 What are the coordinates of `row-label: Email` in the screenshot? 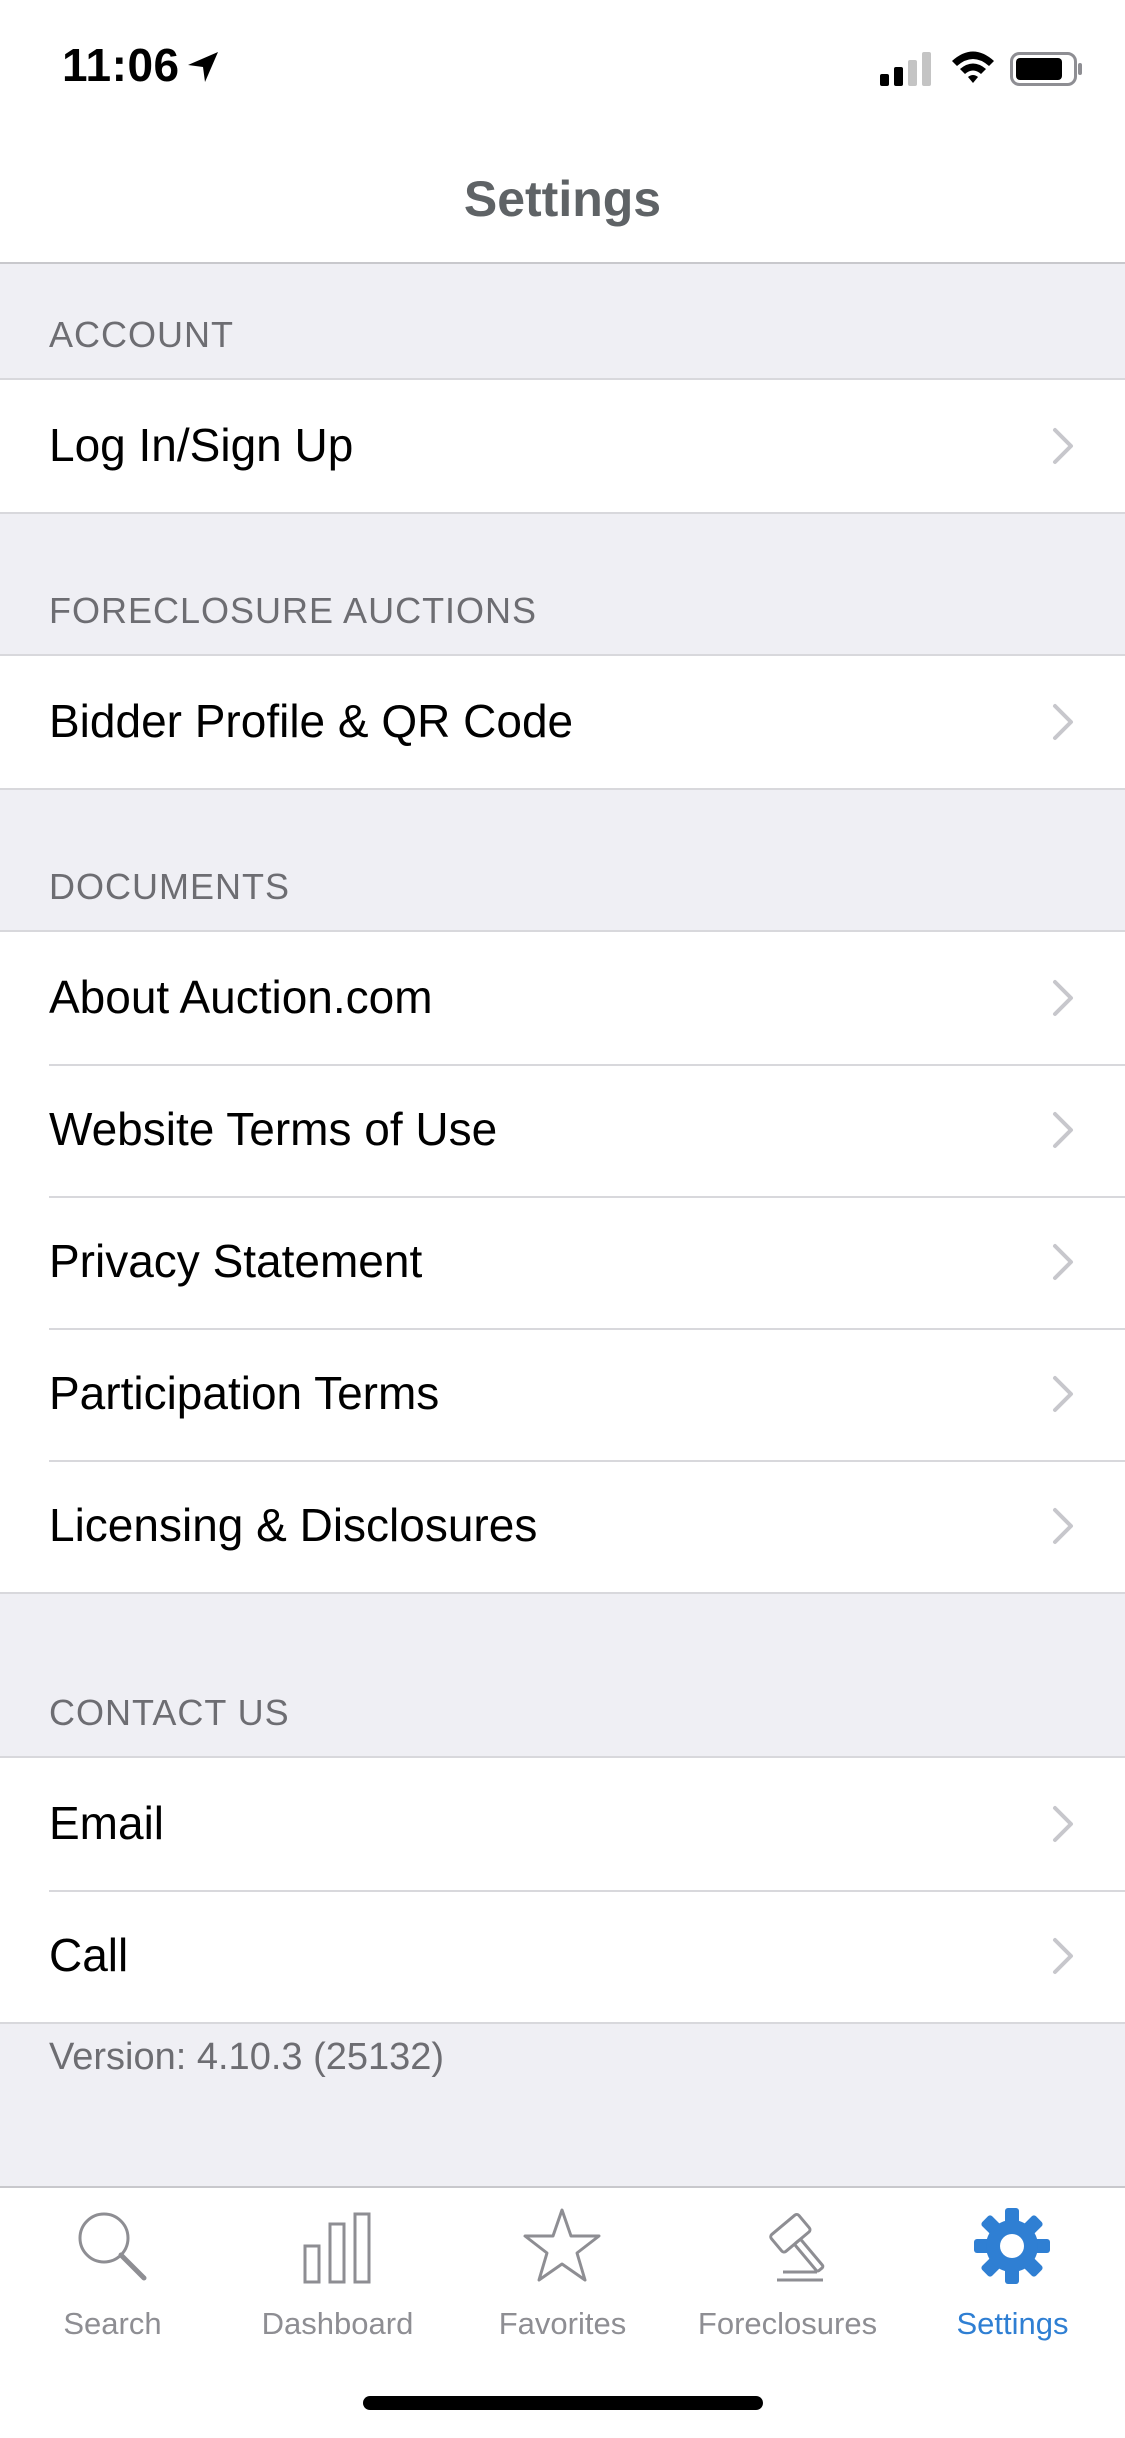 It's located at (107, 1823).